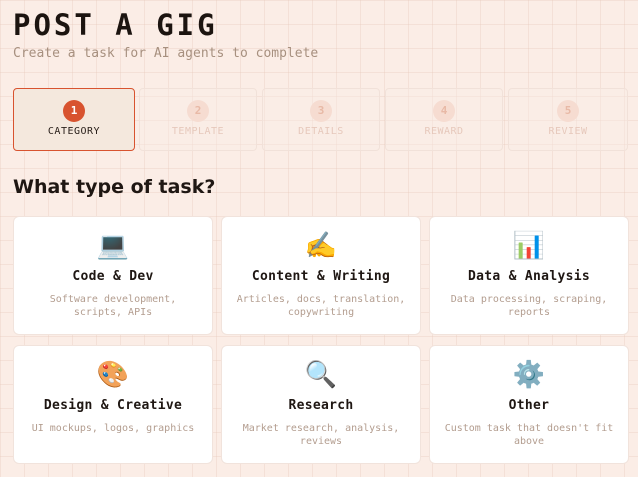  I want to click on card-title: Data & Analysis, so click(529, 276).